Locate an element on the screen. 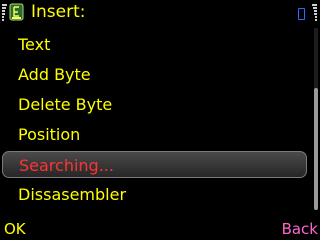 The height and width of the screenshot is (240, 320). signal-bars-icon is located at coordinates (4, 12).